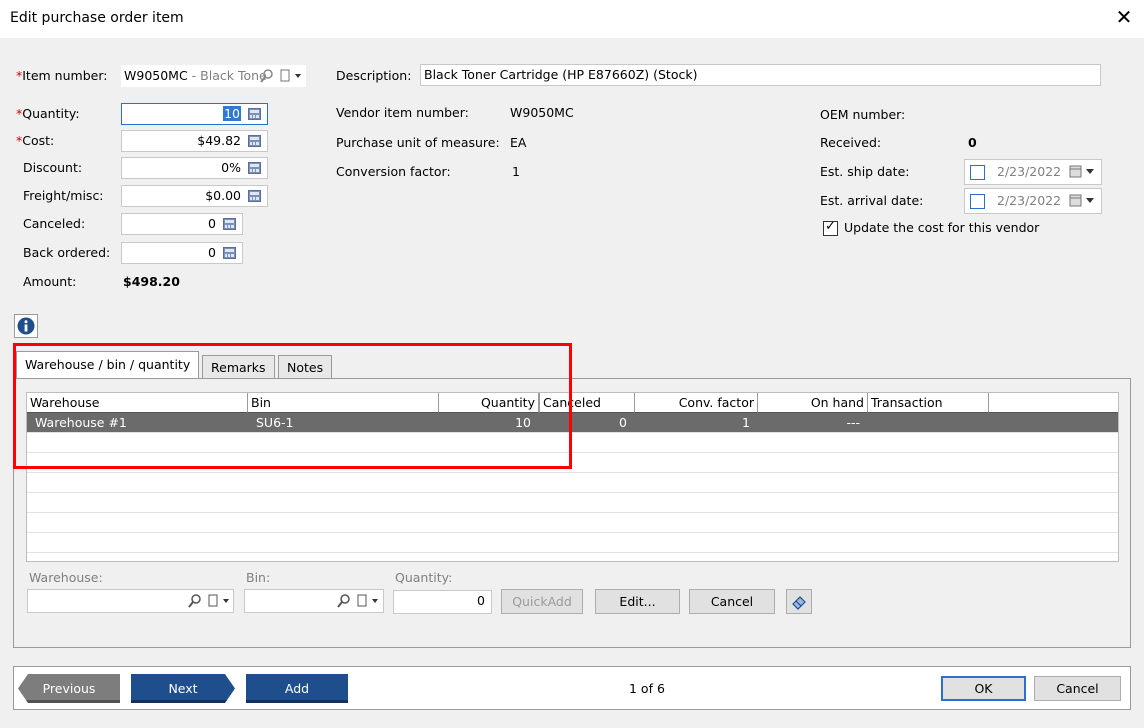 This screenshot has width=1144, height=728. What do you see at coordinates (212, 252) in the screenshot?
I see `back-ordered-value: 0` at bounding box center [212, 252].